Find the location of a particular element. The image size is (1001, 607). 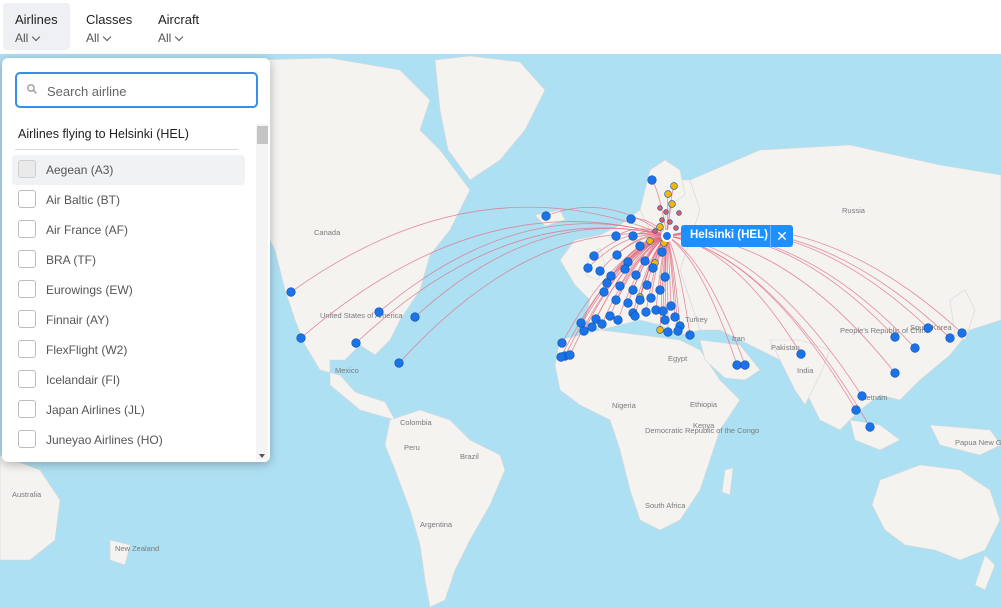

airline-option: Icelandair (FI) is located at coordinates (128, 380).